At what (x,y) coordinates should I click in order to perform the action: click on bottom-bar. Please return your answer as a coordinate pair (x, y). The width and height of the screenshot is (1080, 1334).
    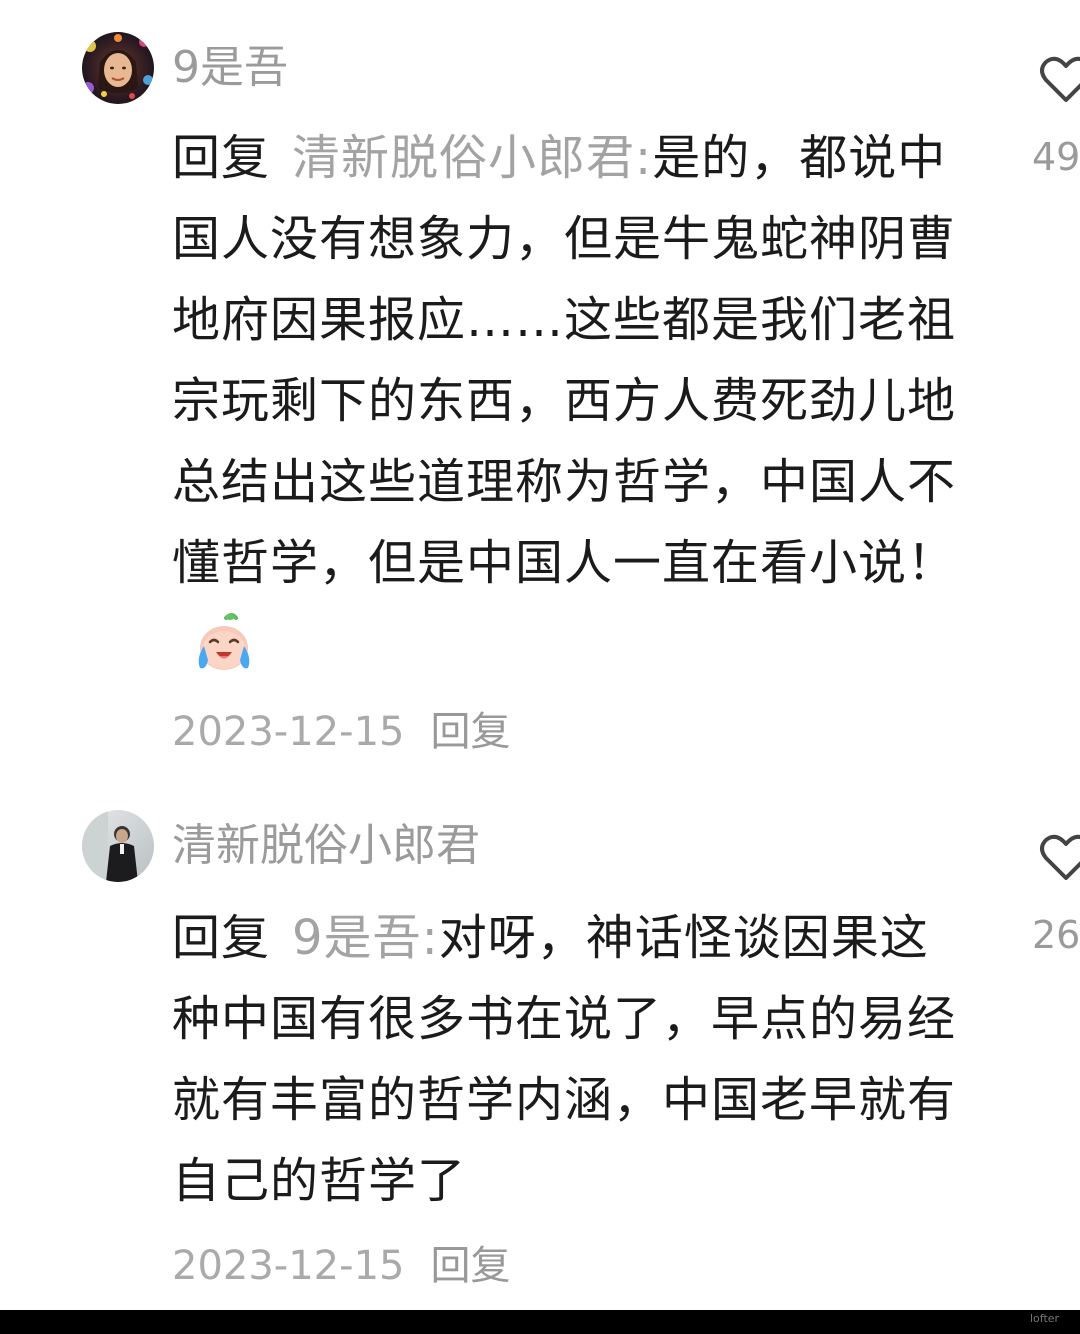
    Looking at the image, I should click on (540, 1322).